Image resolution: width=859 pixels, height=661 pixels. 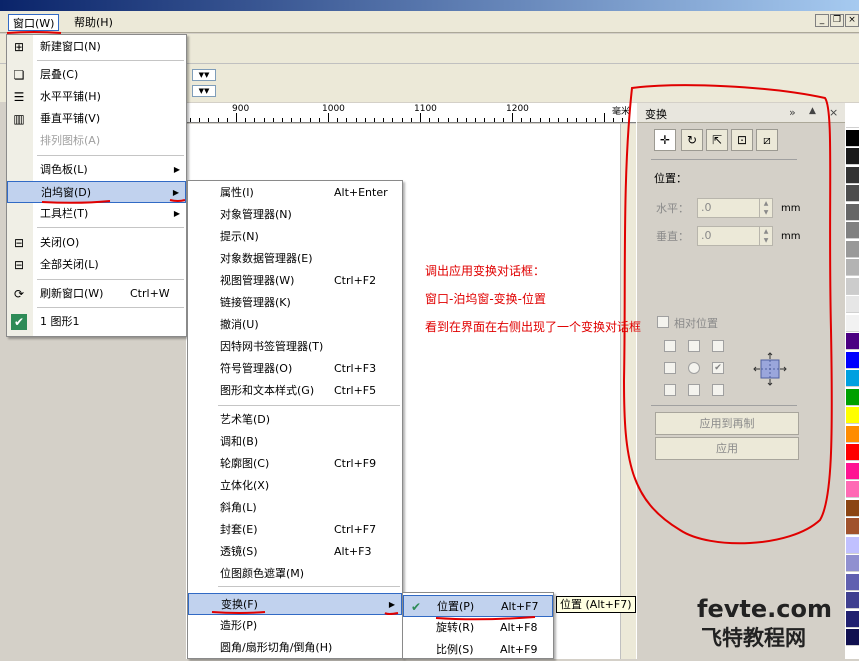 I want to click on window-menu-item: ⊟ 关闭(O), so click(x=96, y=243).